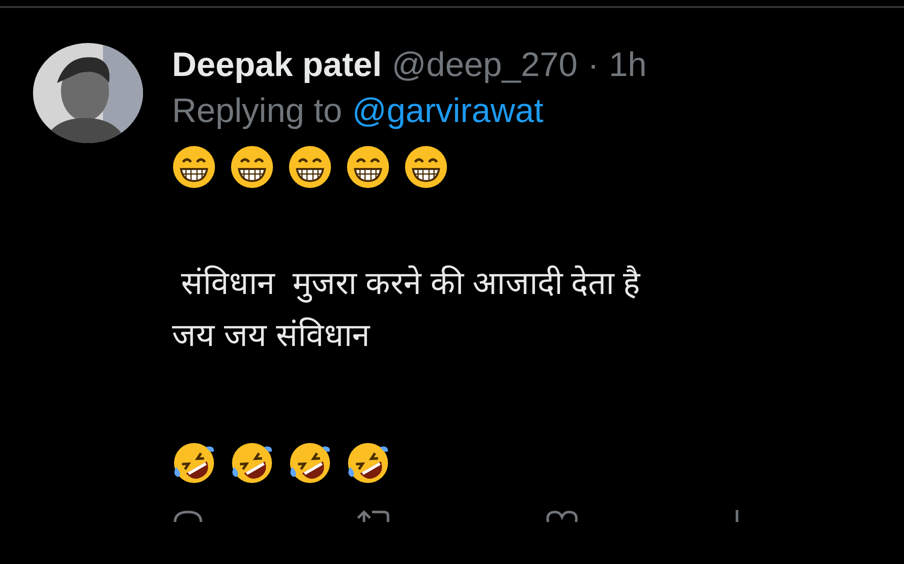 The image size is (904, 564). What do you see at coordinates (257, 111) in the screenshot?
I see `replying-to-label: Replying to` at bounding box center [257, 111].